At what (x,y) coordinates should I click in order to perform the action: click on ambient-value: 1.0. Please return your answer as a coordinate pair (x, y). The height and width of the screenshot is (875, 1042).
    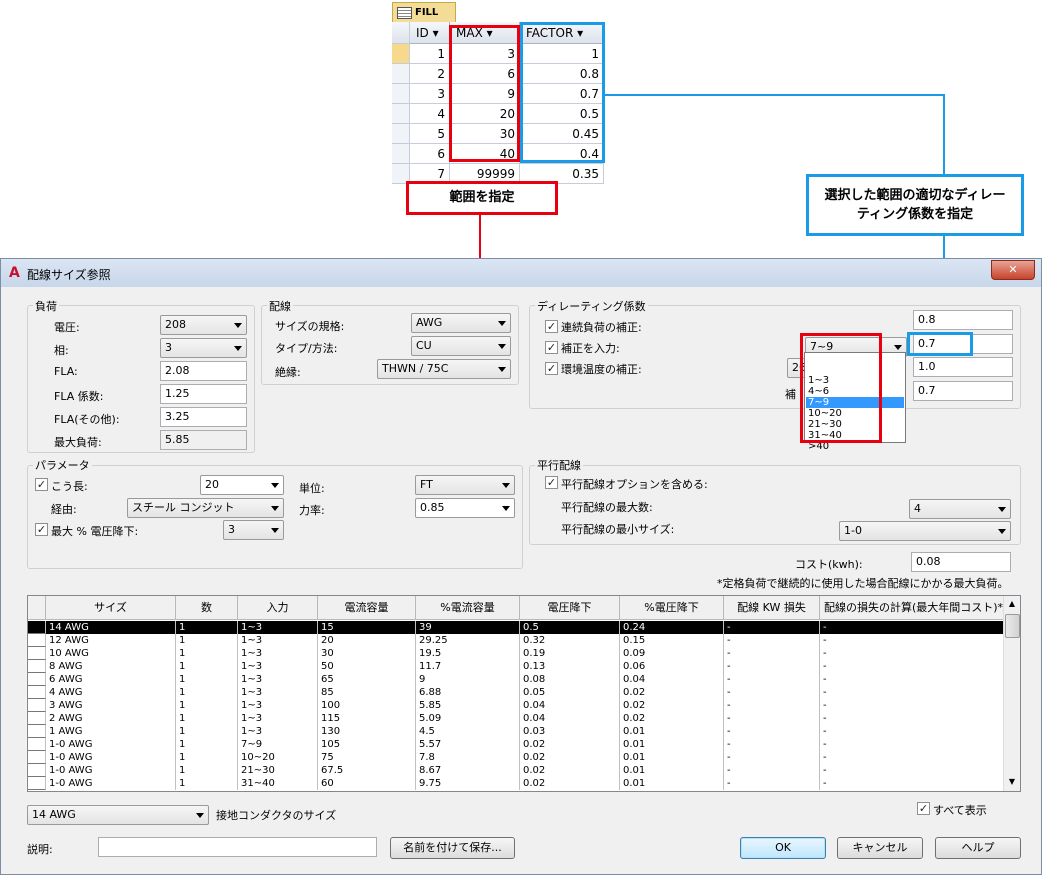
    Looking at the image, I should click on (963, 367).